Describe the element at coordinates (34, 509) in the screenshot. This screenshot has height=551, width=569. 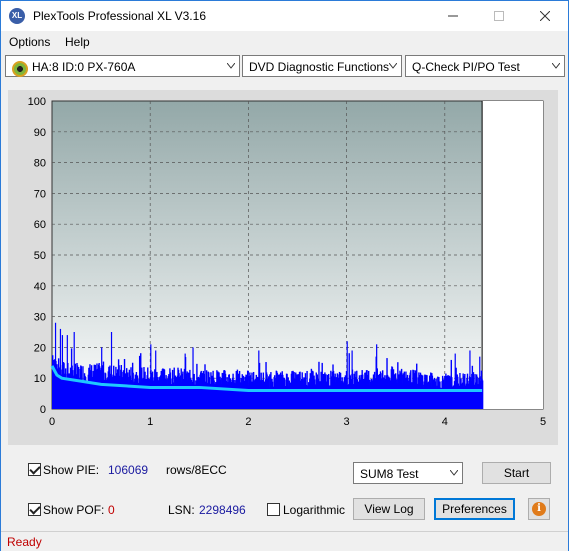
I see `show-pof-checkbox` at that location.